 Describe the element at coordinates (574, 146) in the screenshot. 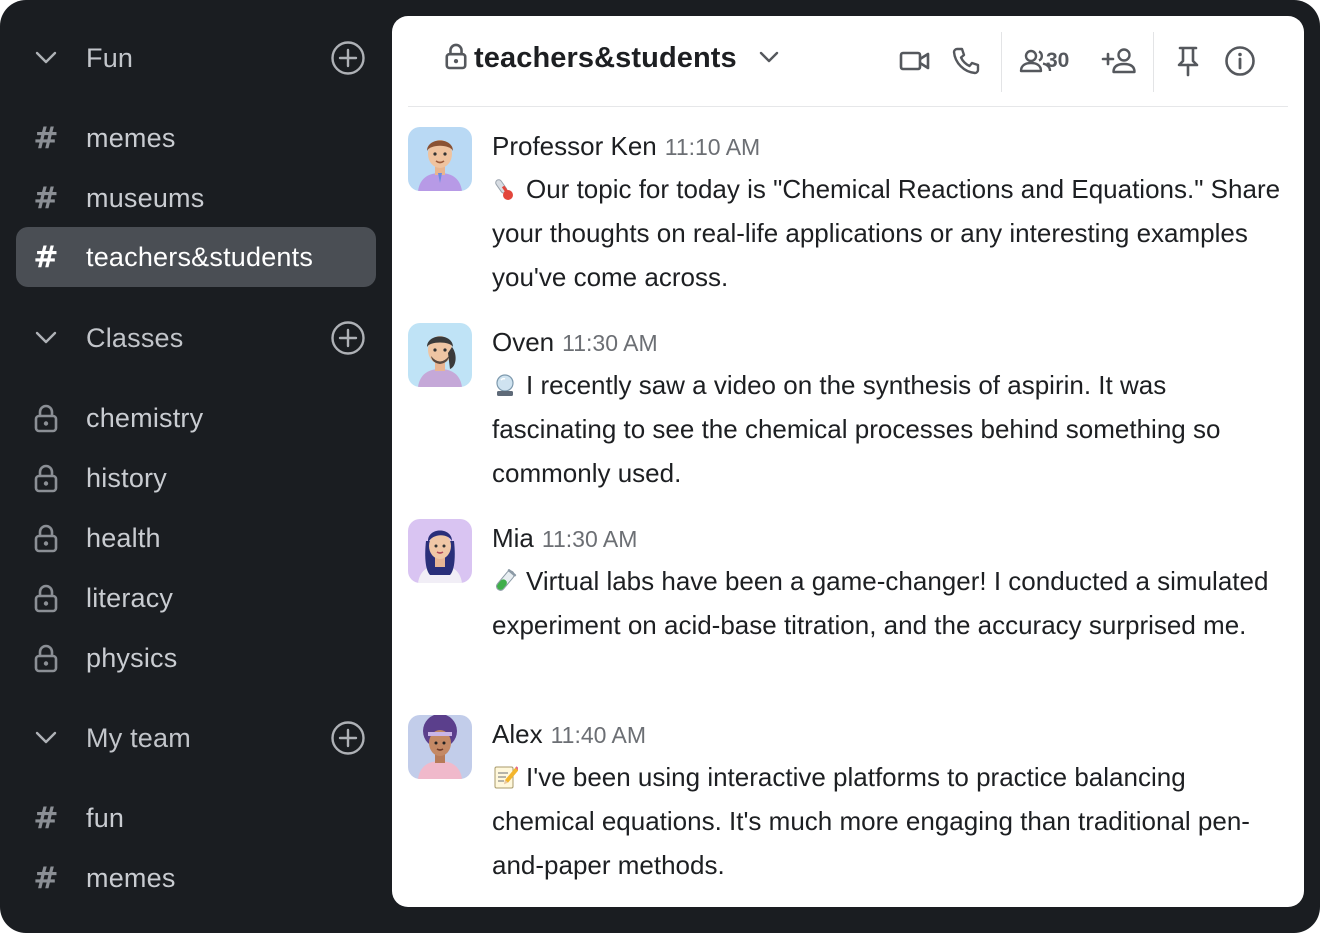

I see `message-author: Professor Ken` at that location.